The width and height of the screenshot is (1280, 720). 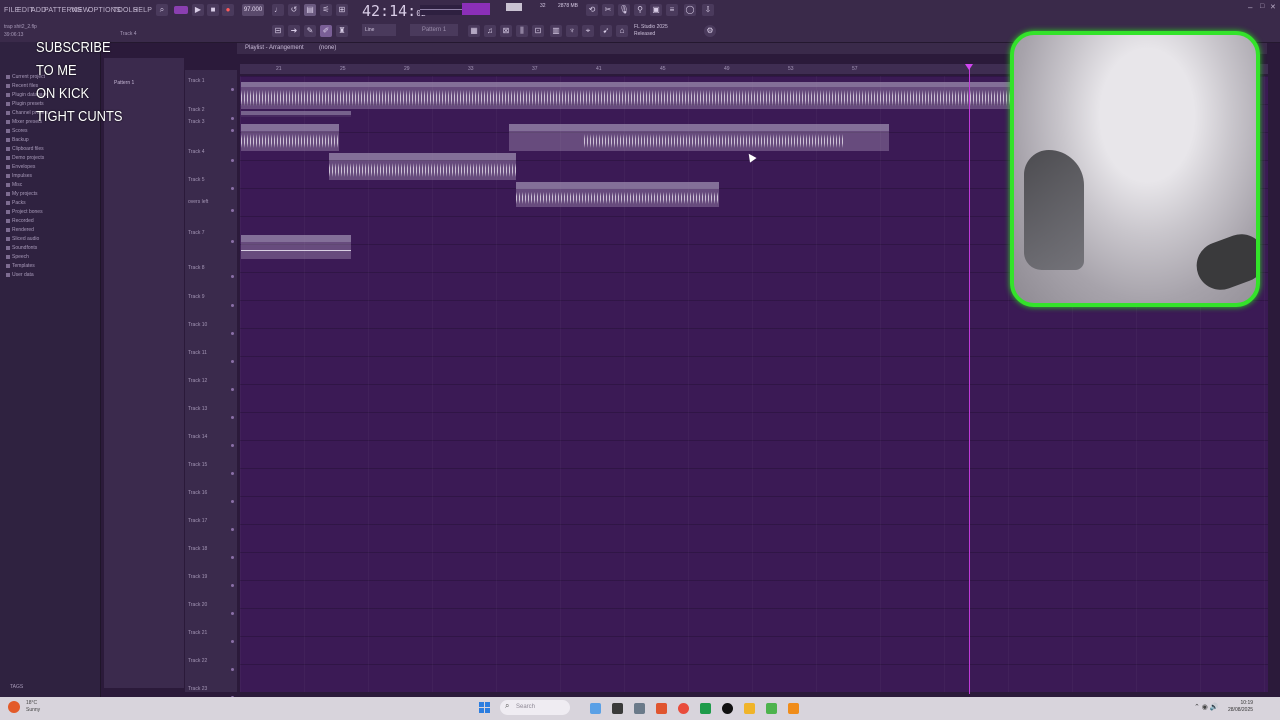 What do you see at coordinates (197, 605) in the screenshot?
I see `track-header: Track 20` at bounding box center [197, 605].